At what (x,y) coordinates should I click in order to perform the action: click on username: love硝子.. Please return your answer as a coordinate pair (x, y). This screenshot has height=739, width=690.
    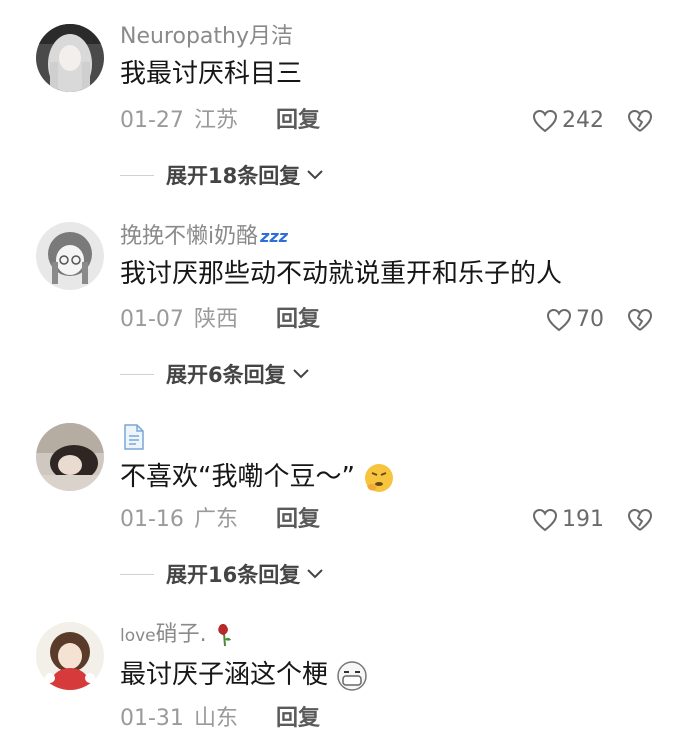
    Looking at the image, I should click on (177, 635).